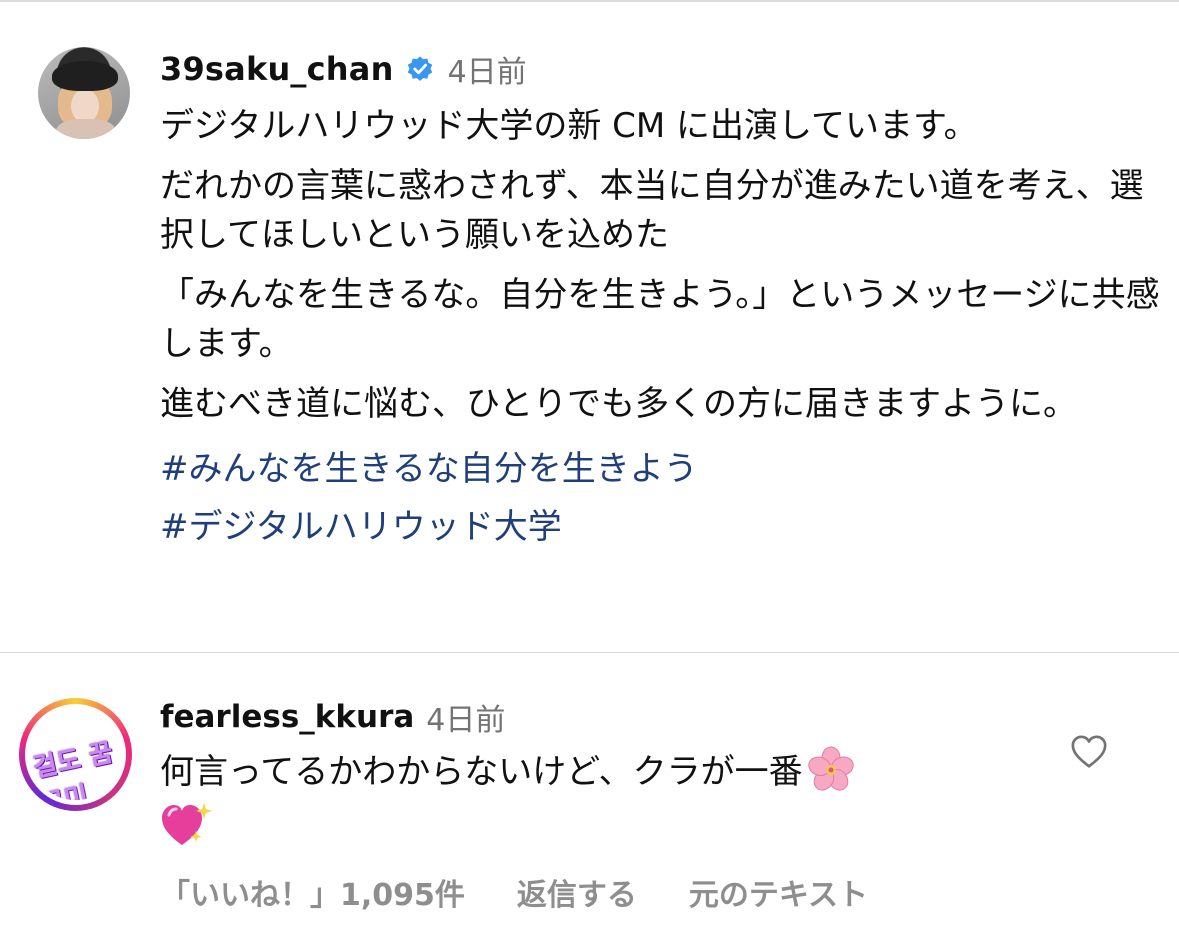 The width and height of the screenshot is (1179, 931). Describe the element at coordinates (187, 823) in the screenshot. I see `sparkling-heart-emoji` at that location.